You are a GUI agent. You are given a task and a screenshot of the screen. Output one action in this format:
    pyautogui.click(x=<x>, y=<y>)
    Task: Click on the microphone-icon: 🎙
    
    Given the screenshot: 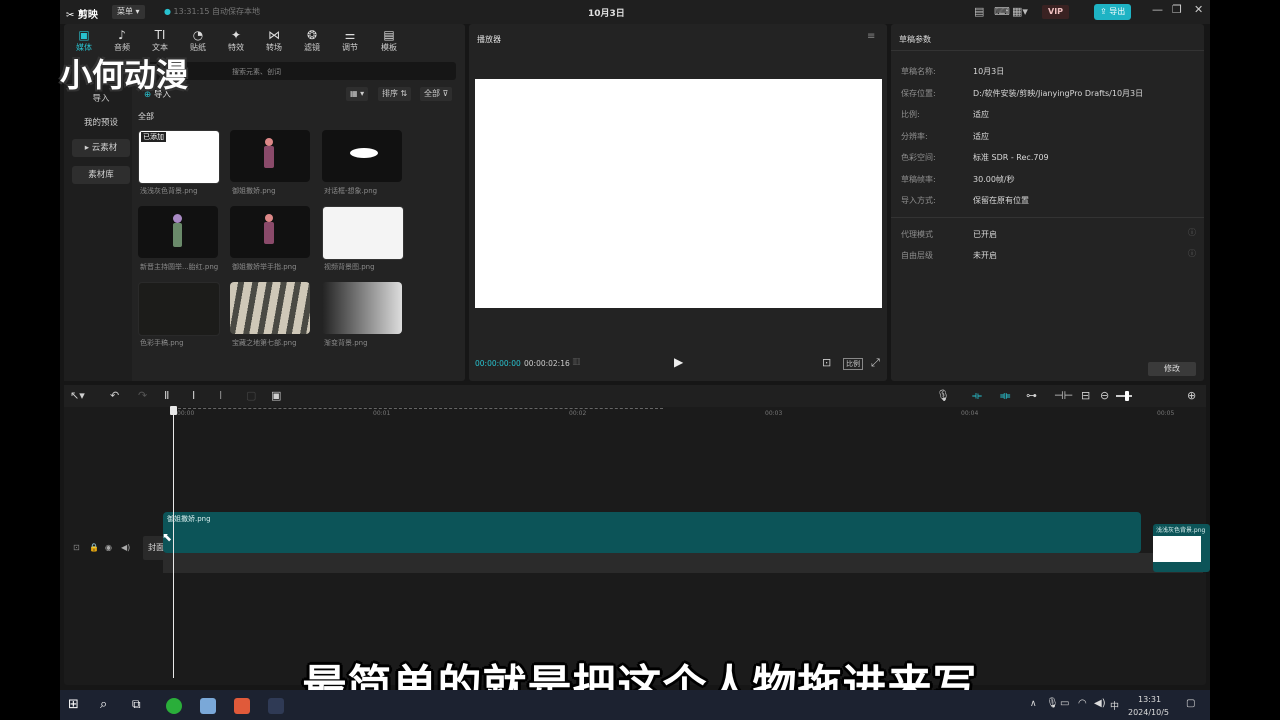 What is the action you would take?
    pyautogui.click(x=943, y=395)
    